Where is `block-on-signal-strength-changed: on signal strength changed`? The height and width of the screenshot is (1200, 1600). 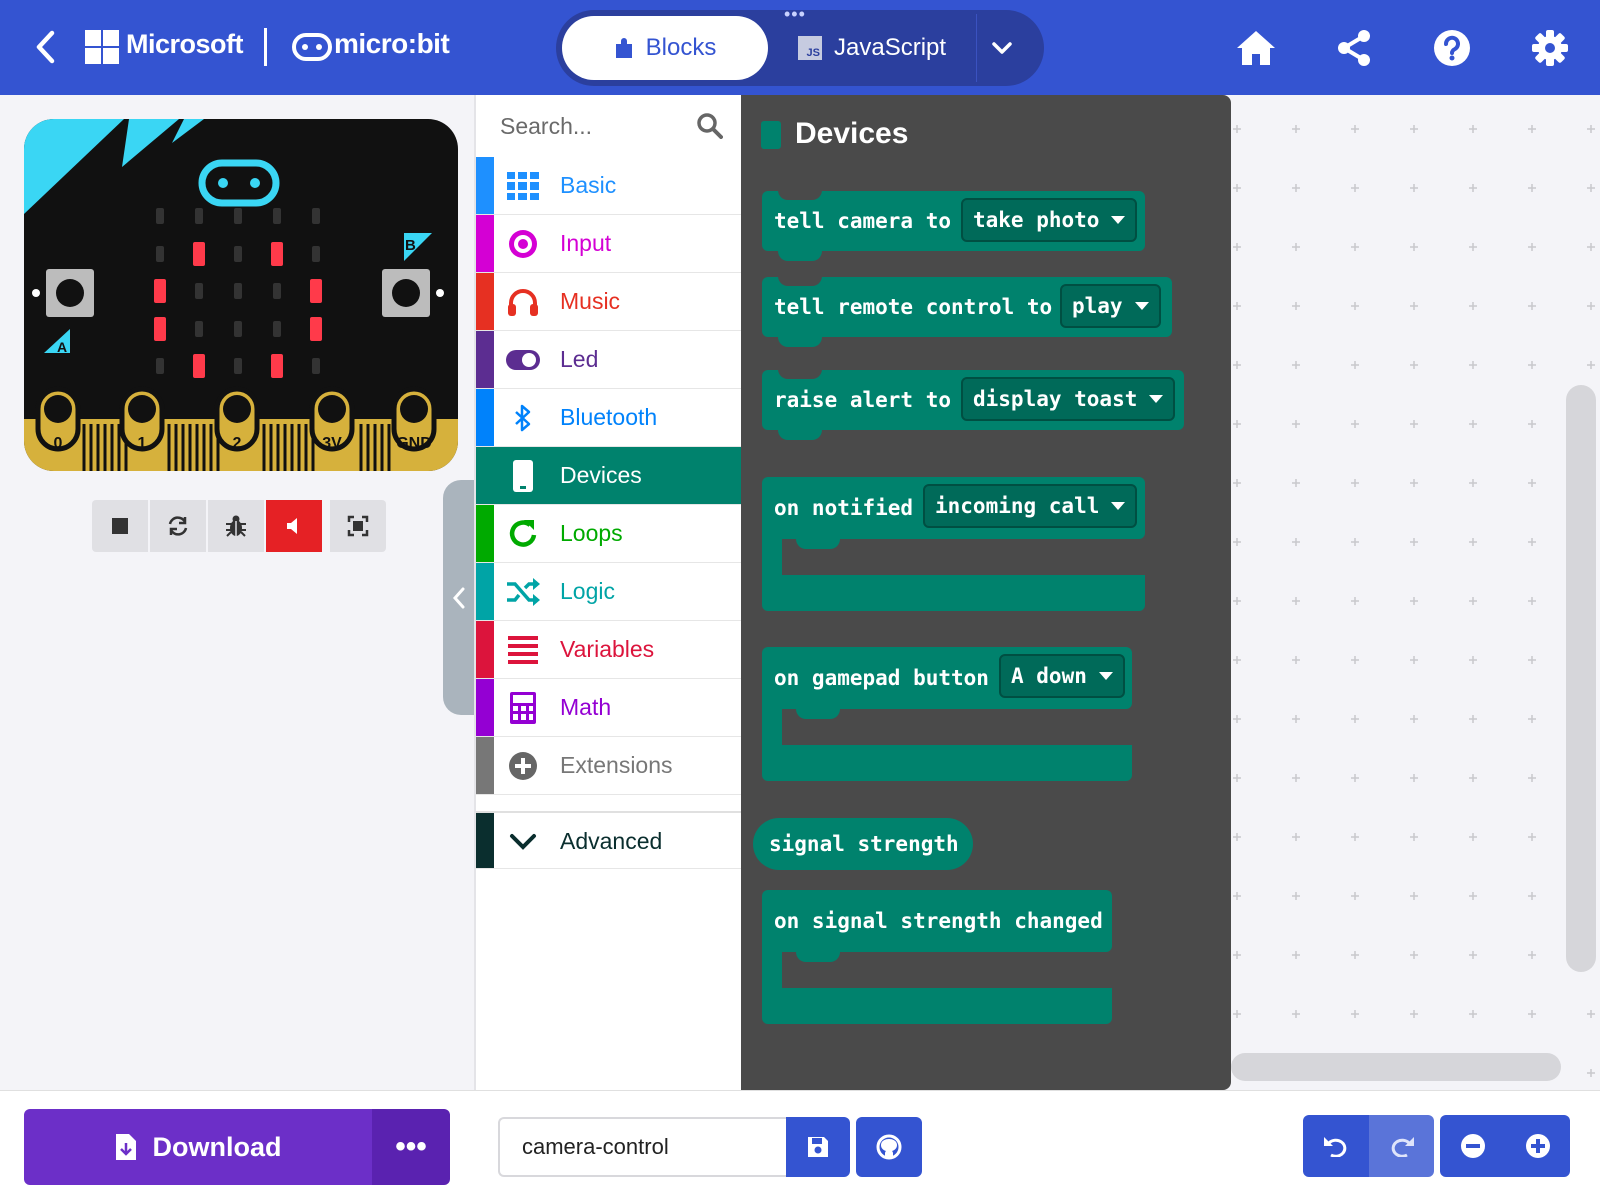 block-on-signal-strength-changed: on signal strength changed is located at coordinates (937, 921).